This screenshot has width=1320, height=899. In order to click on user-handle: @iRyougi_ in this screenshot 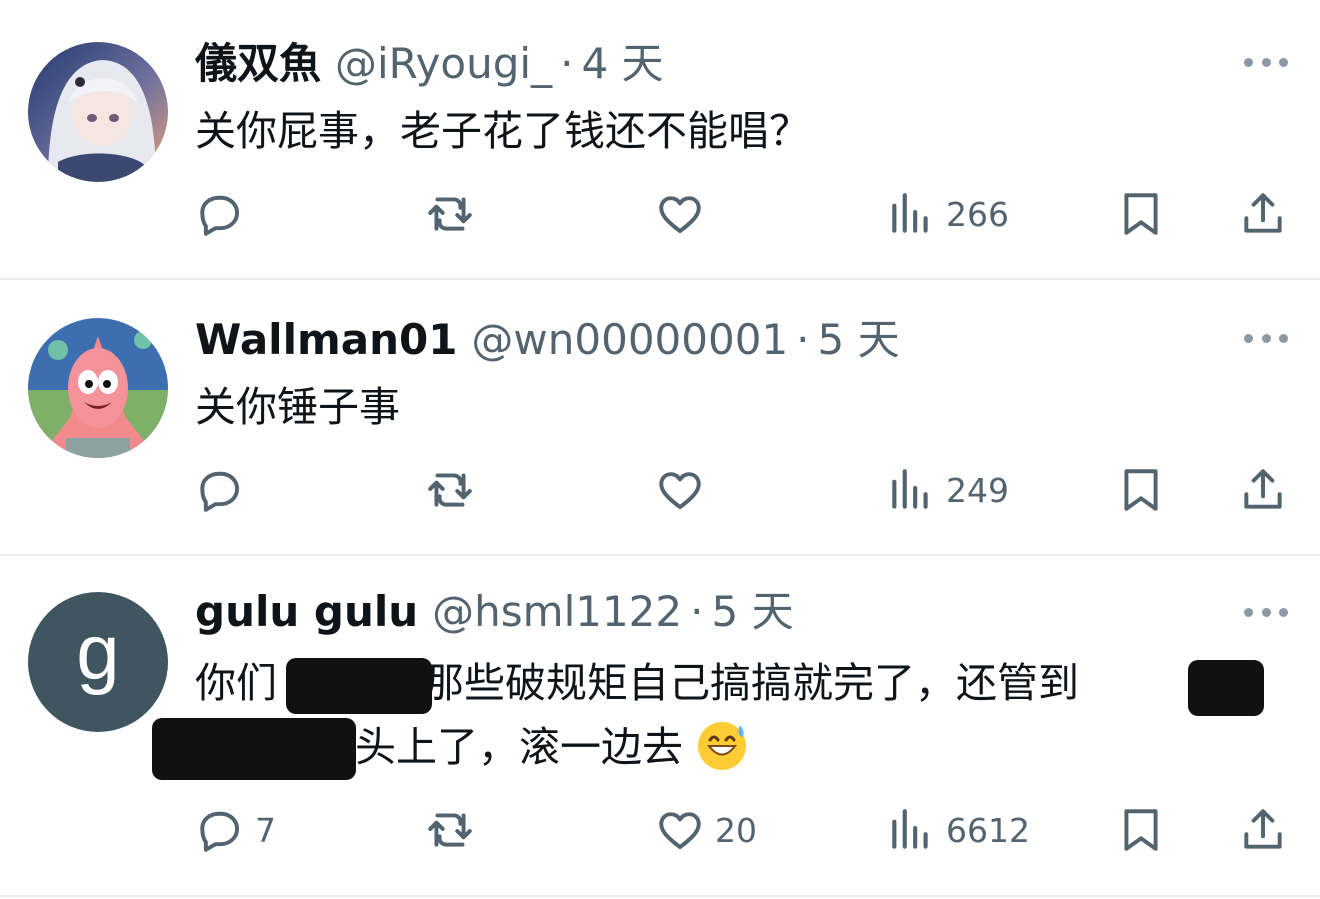, I will do `click(443, 64)`.